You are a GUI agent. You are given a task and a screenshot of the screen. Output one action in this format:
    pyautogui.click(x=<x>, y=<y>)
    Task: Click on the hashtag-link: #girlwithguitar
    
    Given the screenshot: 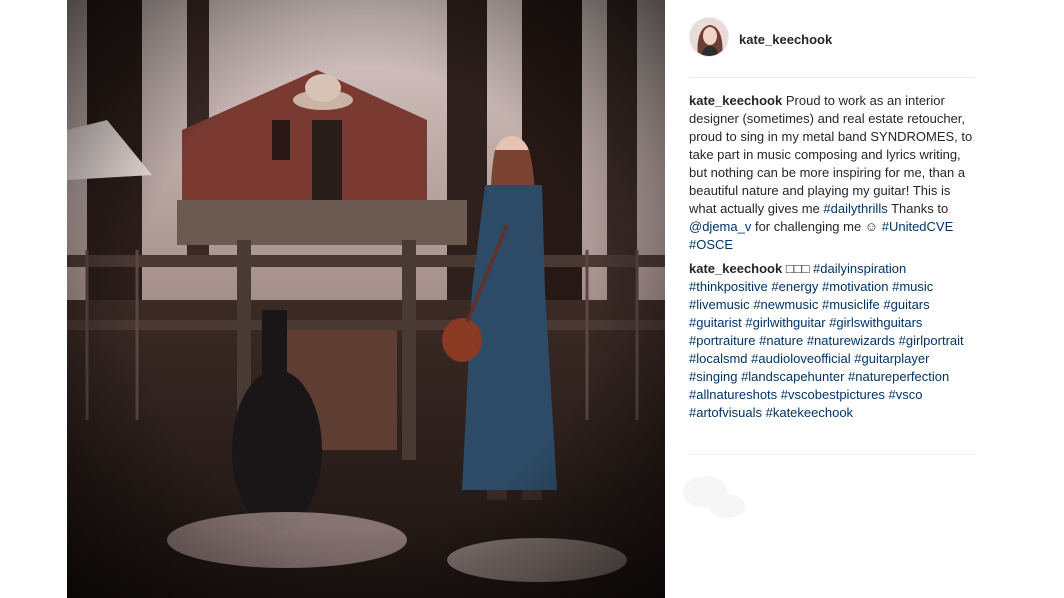 What is the action you would take?
    pyautogui.click(x=785, y=322)
    